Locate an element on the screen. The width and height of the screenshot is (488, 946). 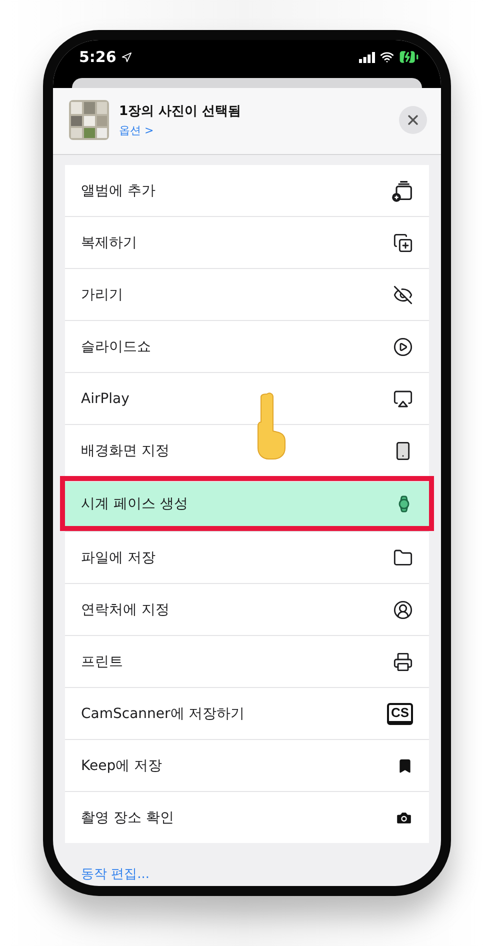
options-link: 옵션 > is located at coordinates (254, 130).